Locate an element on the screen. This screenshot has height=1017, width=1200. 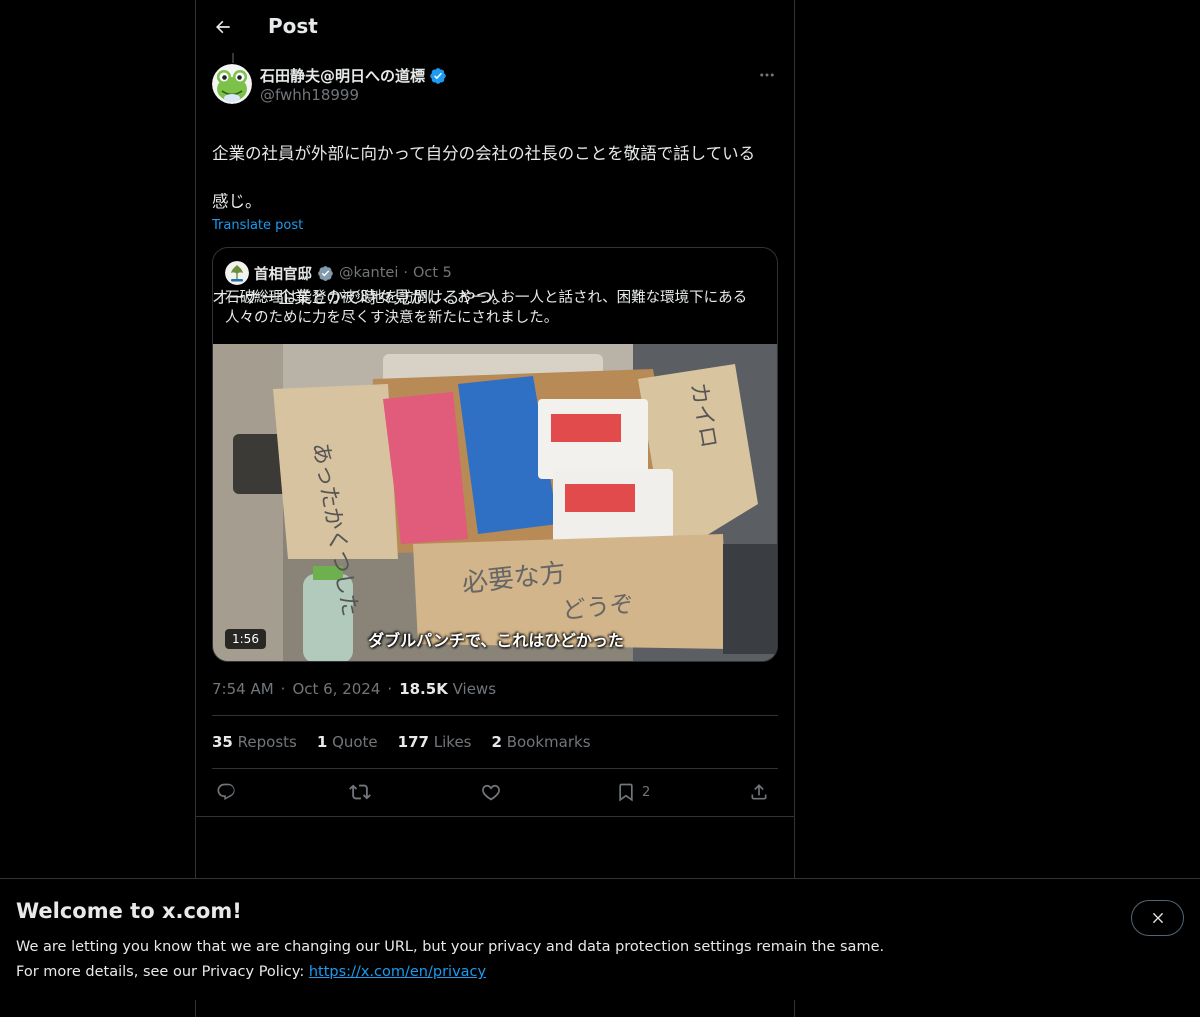
quote-author-name: 首相官邸 is located at coordinates (283, 273).